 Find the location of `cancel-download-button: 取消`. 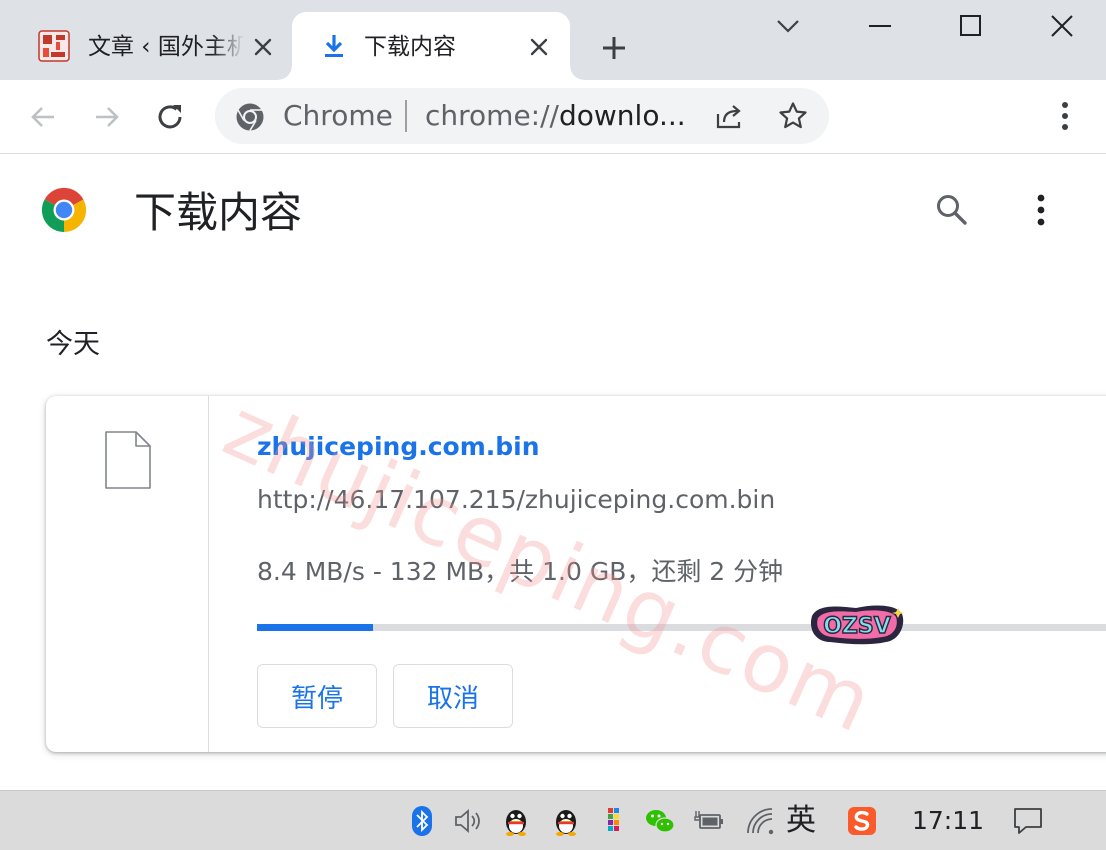

cancel-download-button: 取消 is located at coordinates (453, 696).